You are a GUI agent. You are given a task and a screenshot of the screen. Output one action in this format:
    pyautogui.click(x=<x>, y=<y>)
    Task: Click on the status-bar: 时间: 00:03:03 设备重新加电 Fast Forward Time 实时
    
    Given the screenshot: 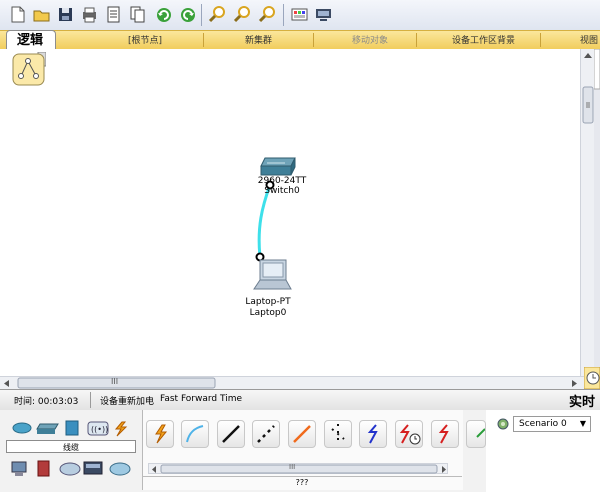 What is the action you would take?
    pyautogui.click(x=300, y=400)
    